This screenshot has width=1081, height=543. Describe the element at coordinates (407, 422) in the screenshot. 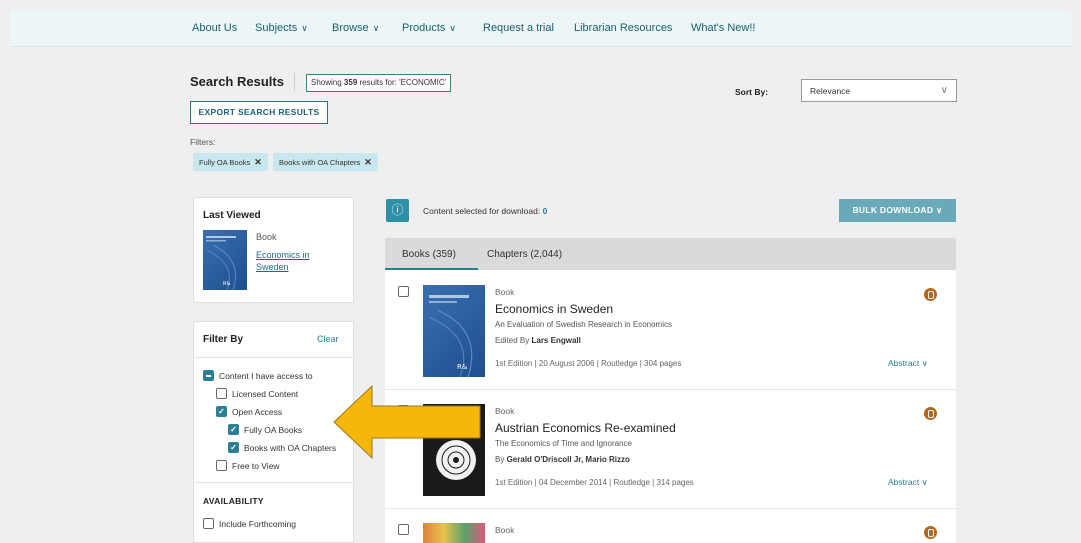

I see `annotation-arrow-icon` at that location.